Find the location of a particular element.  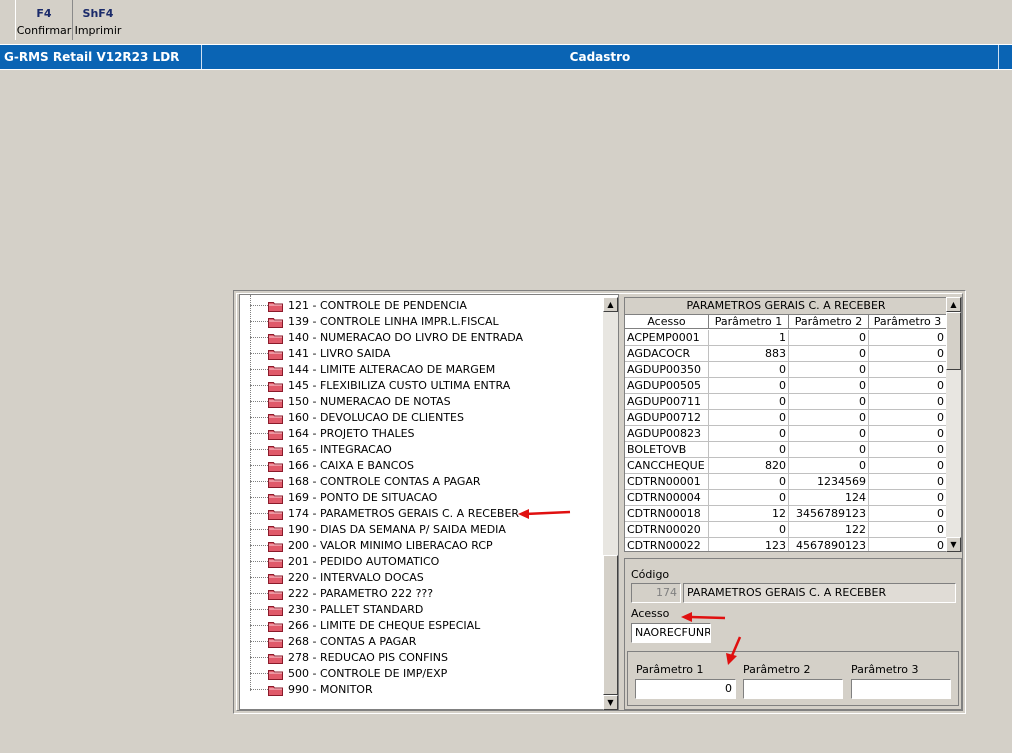

tree-item-label: 266 - LIMITE DE CHEQUE ESPECIAL is located at coordinates (384, 625).